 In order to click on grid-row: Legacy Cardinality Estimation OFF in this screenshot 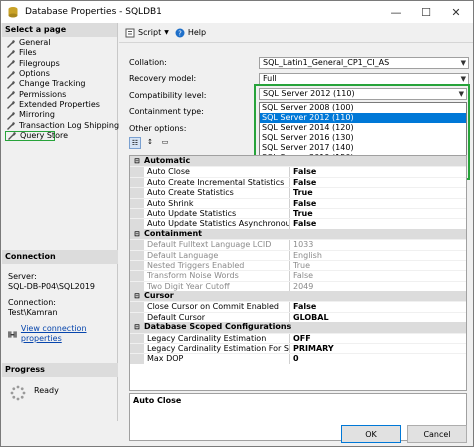, I will do `click(298, 338)`.